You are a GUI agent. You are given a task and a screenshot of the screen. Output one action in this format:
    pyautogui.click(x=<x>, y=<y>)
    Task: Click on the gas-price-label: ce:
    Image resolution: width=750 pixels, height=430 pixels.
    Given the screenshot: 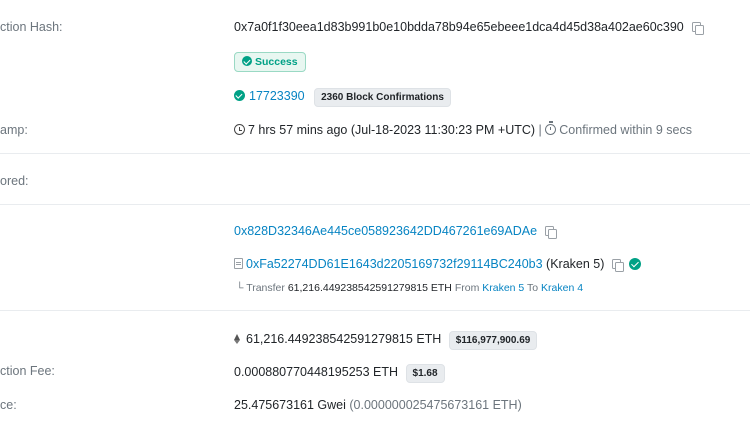 What is the action you would take?
    pyautogui.click(x=8, y=405)
    